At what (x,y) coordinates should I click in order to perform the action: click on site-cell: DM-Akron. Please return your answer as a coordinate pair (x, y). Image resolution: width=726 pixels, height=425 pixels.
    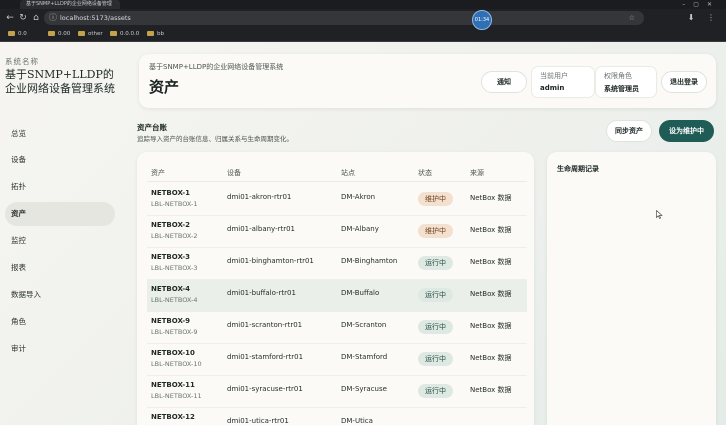
    Looking at the image, I should click on (358, 197).